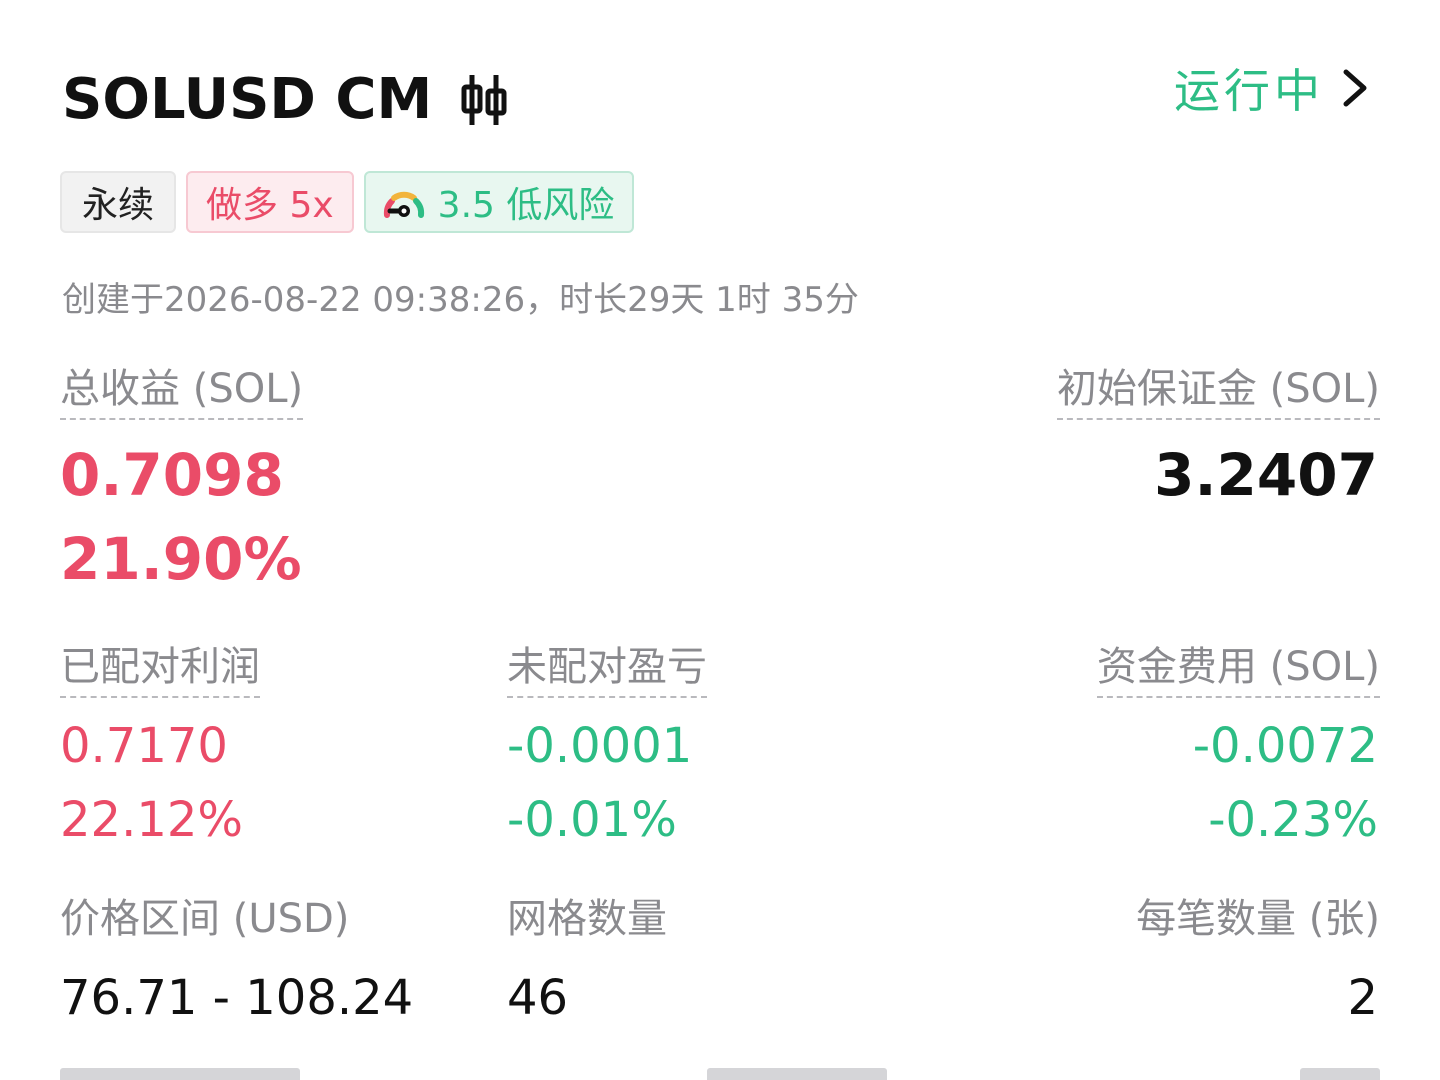 This screenshot has width=1440, height=1080. I want to click on running-status-link: 运行中, so click(1271, 88).